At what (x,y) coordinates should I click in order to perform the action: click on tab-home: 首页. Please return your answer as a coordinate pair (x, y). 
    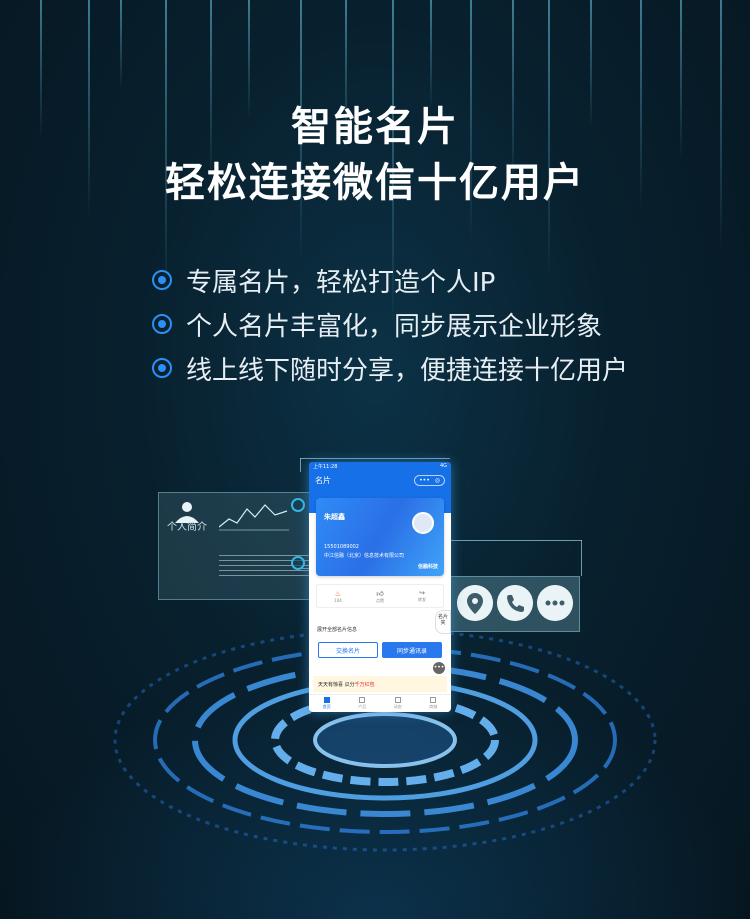
    Looking at the image, I should click on (327, 703).